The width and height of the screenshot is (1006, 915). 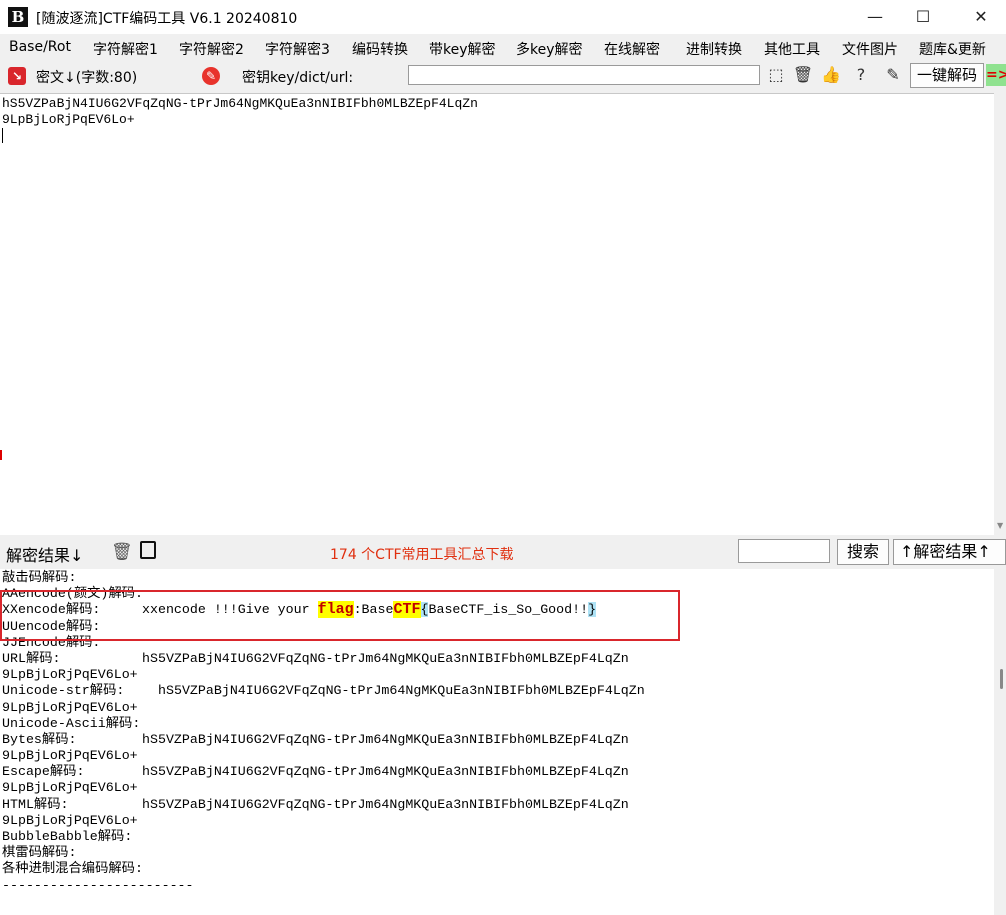 I want to click on forward-arrow-icon: =>, so click(x=996, y=75).